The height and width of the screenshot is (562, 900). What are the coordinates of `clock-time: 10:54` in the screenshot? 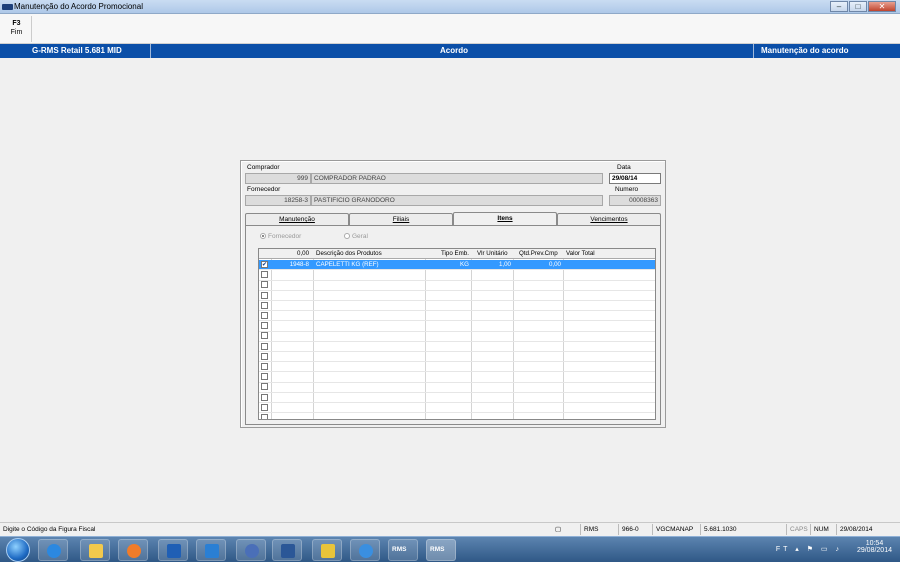 It's located at (874, 543).